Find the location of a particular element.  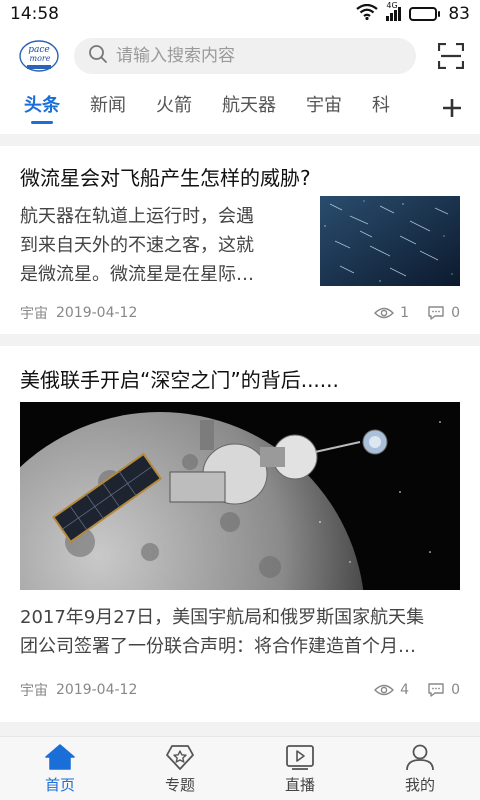

space-more-logo-icon: pace more is located at coordinates (39, 56).